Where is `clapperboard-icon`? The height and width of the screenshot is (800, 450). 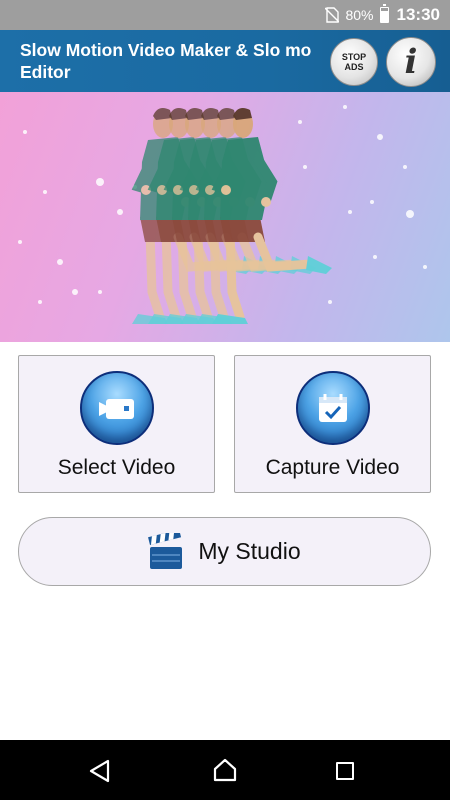
clapperboard-icon is located at coordinates (165, 550).